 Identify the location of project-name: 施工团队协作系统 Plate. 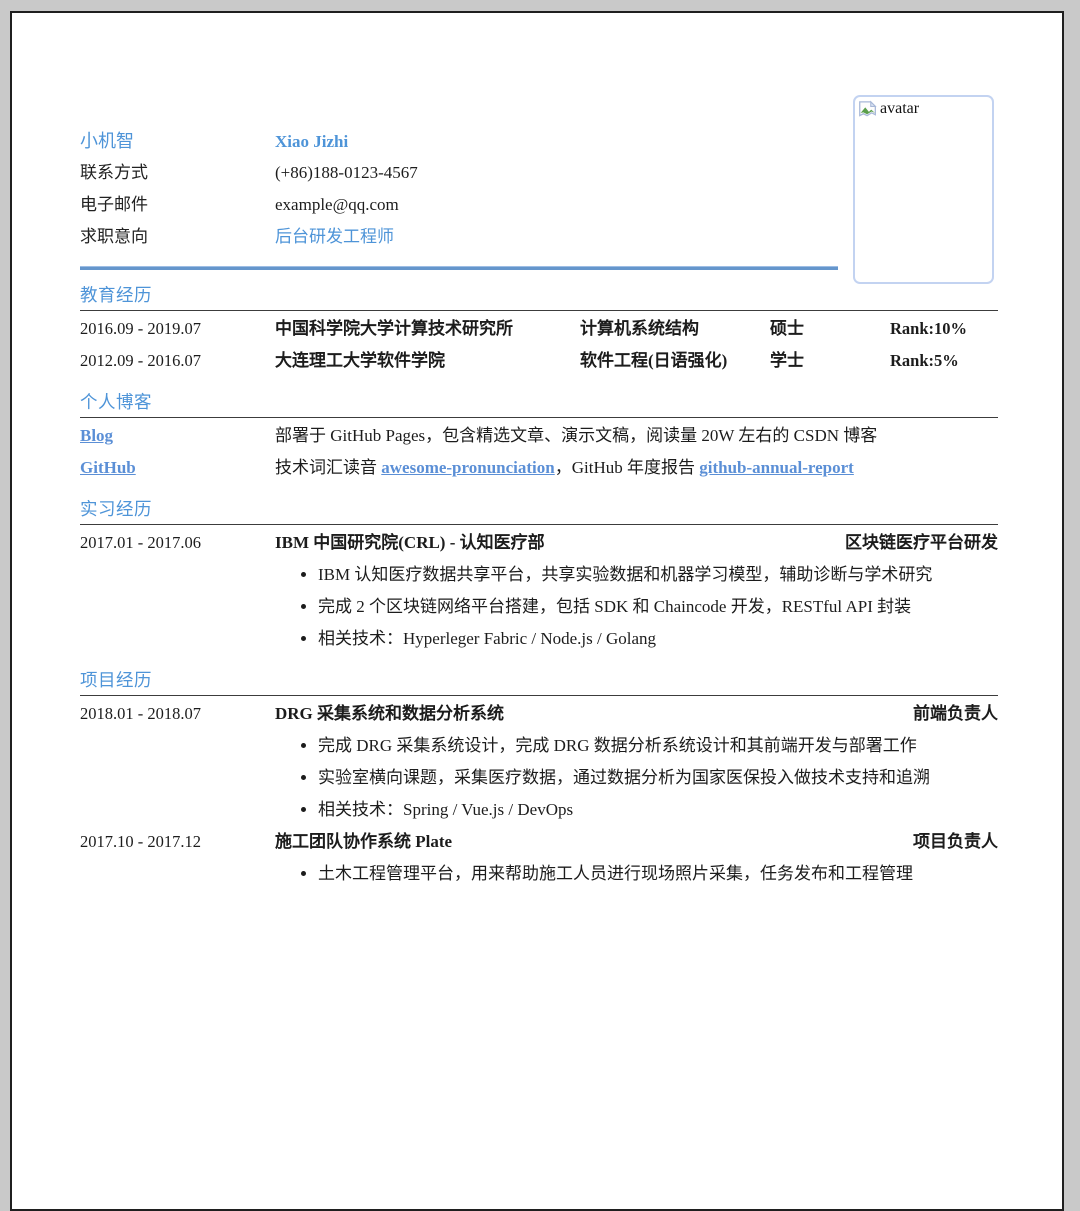
(364, 841).